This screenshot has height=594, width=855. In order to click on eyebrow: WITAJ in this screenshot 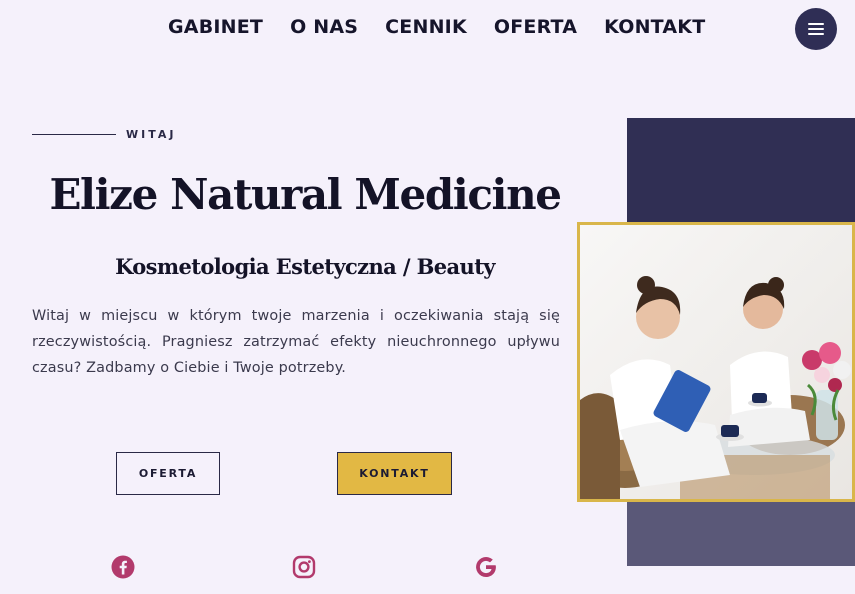, I will do `click(104, 134)`.